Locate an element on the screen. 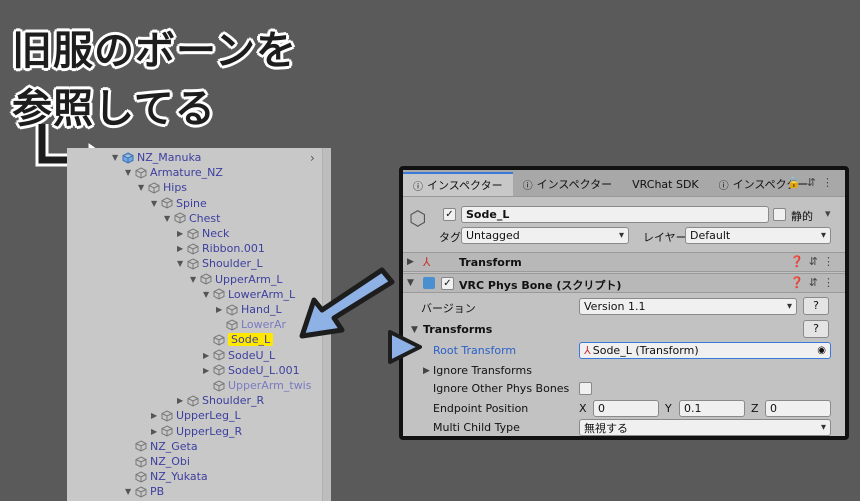  hierarchy-row: ▼ NZ_Manuka is located at coordinates (156, 157).